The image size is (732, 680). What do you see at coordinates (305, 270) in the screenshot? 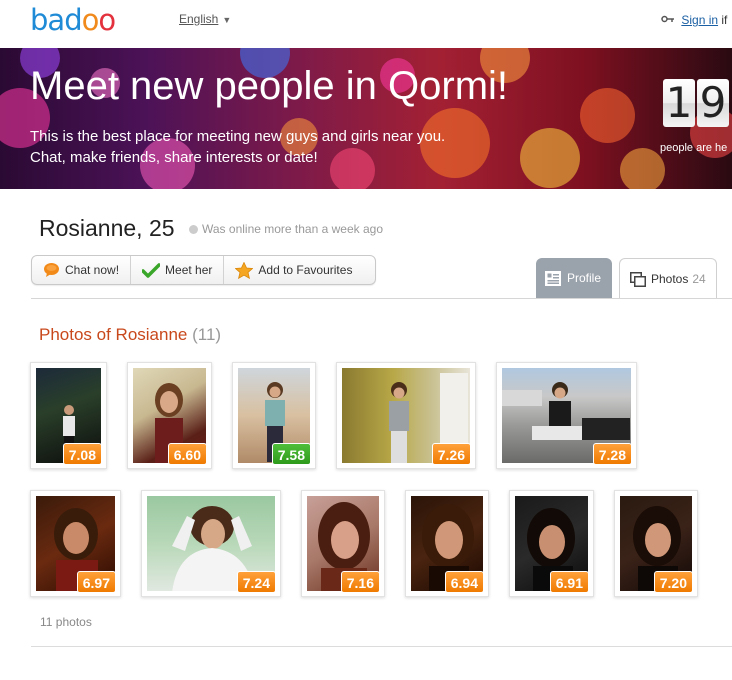
I see `add-to-favourites-label: Add to Favourites` at bounding box center [305, 270].